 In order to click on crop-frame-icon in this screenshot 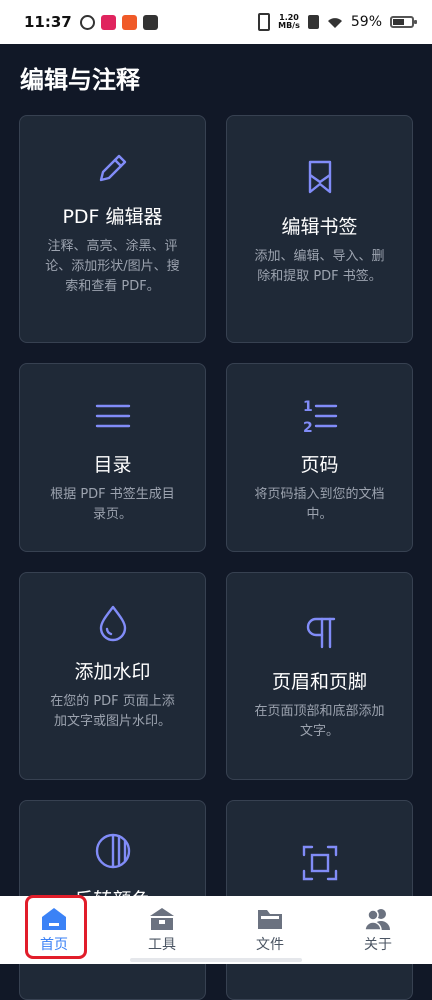, I will do `click(320, 863)`.